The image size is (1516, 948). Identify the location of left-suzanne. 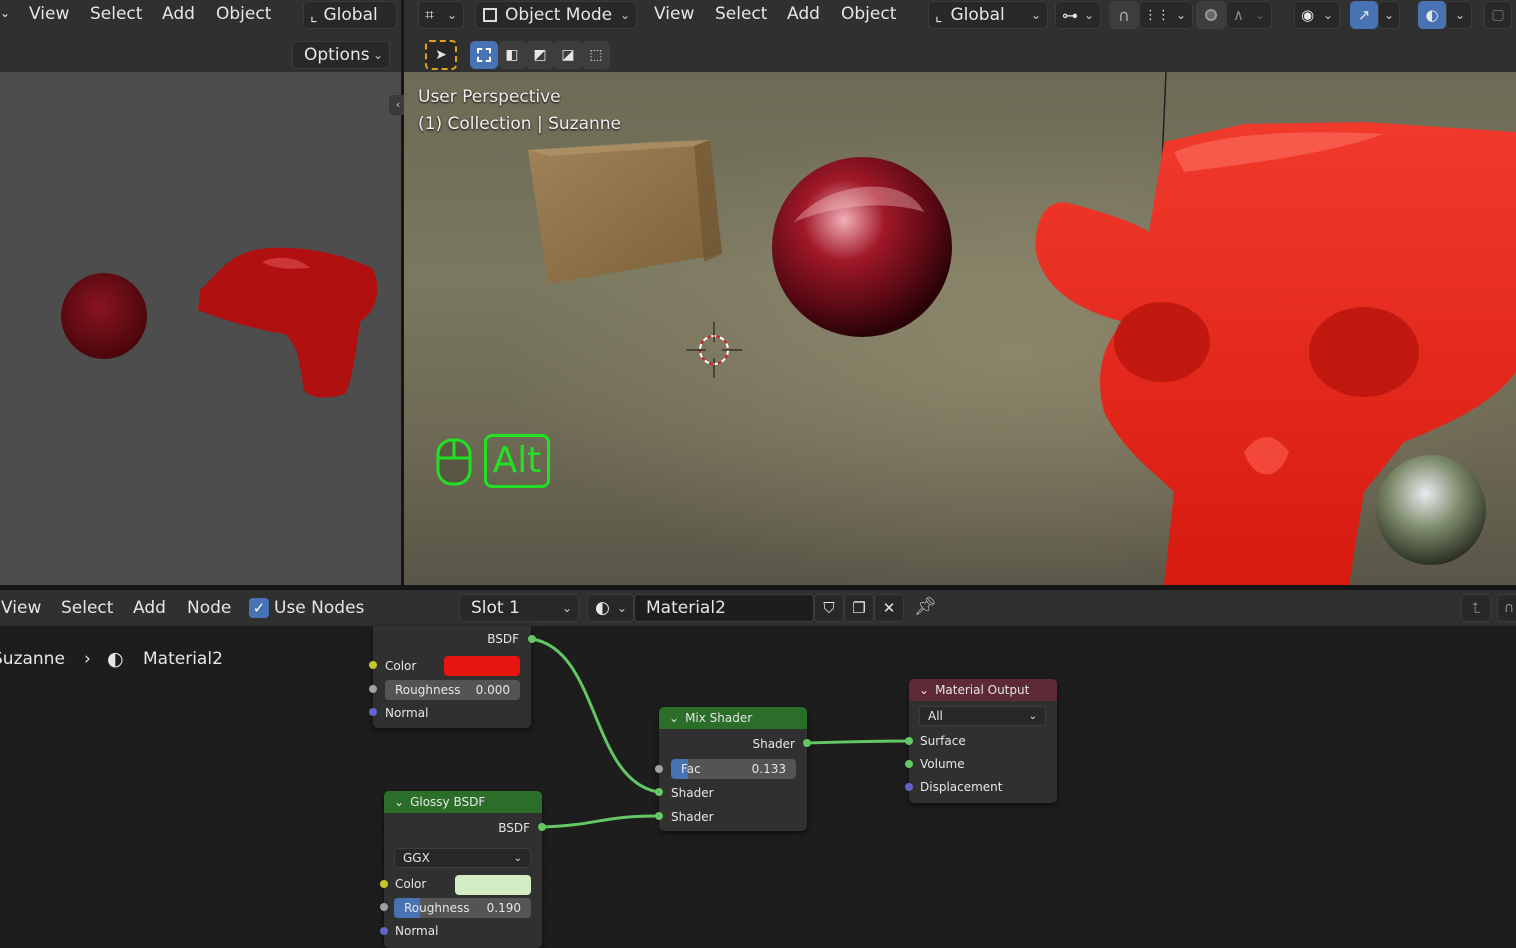
(288, 322).